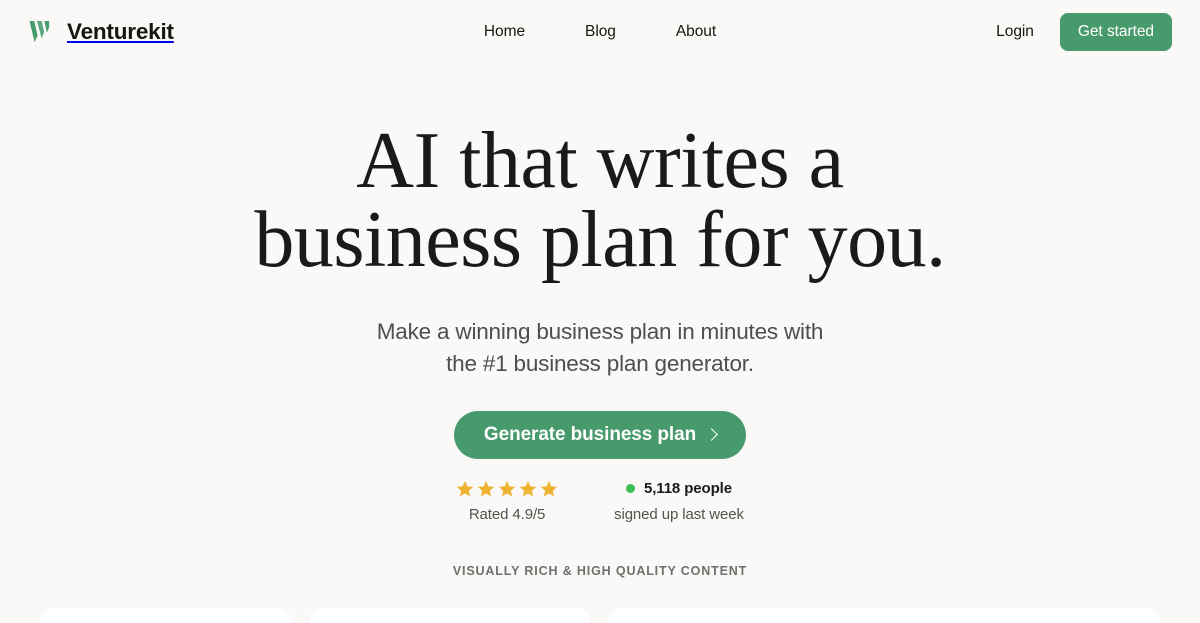 The image size is (1200, 623). I want to click on signup-block: 5,118 people signed up last week, so click(679, 501).